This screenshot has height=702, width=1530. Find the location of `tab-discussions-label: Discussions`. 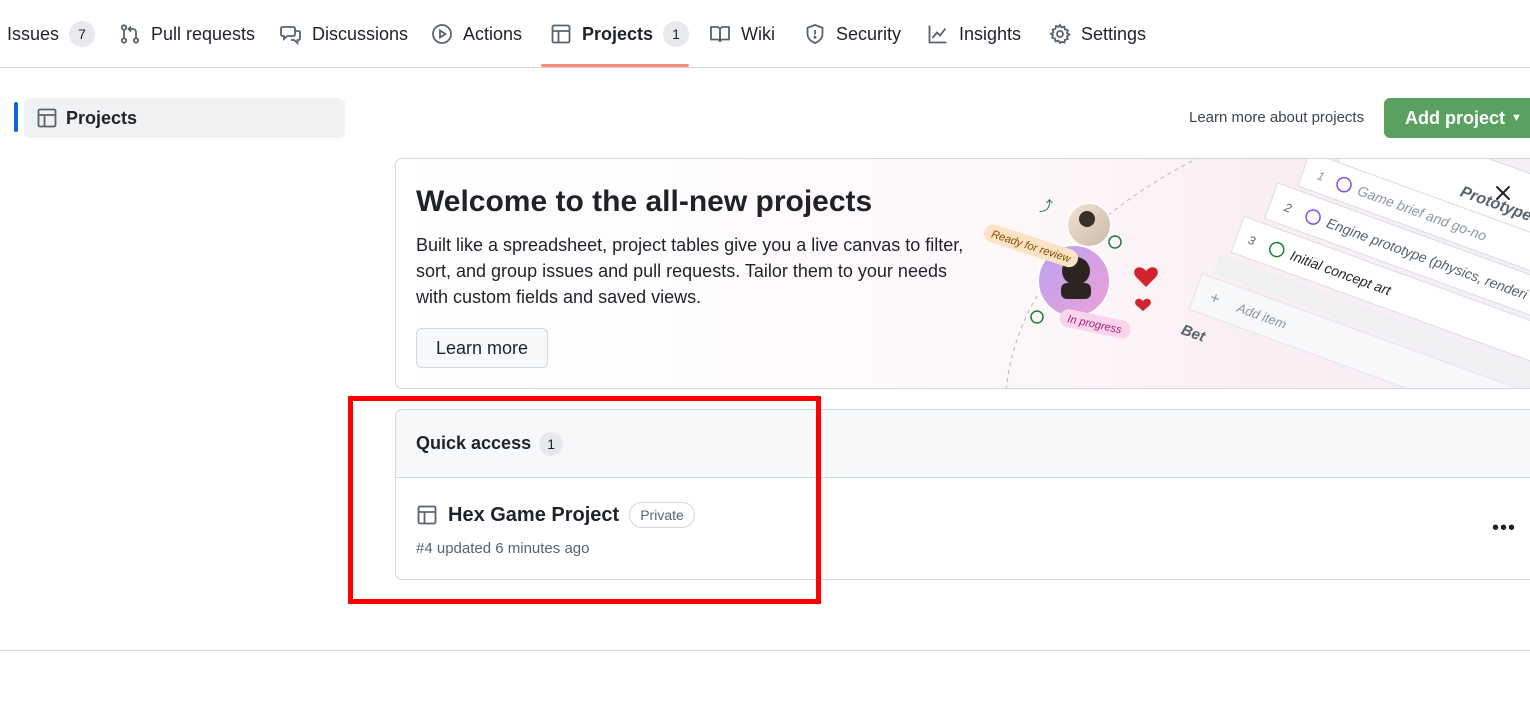

tab-discussions-label: Discussions is located at coordinates (360, 33).